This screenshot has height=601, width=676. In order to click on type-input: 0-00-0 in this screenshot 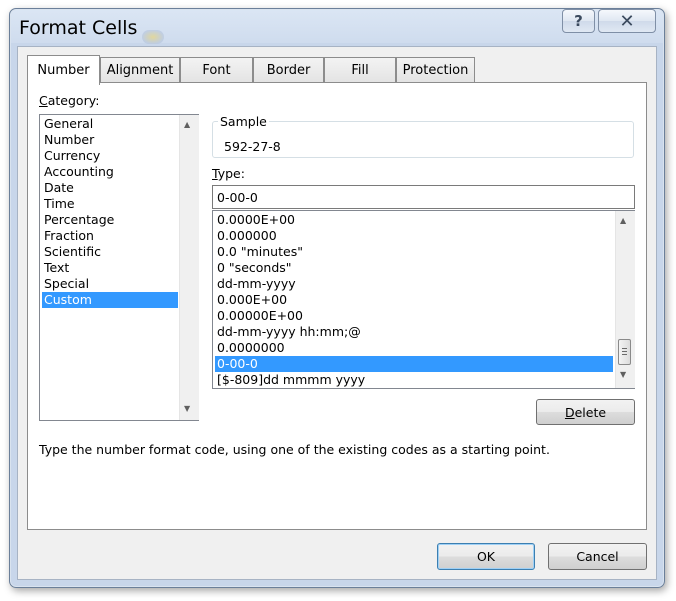, I will do `click(423, 197)`.